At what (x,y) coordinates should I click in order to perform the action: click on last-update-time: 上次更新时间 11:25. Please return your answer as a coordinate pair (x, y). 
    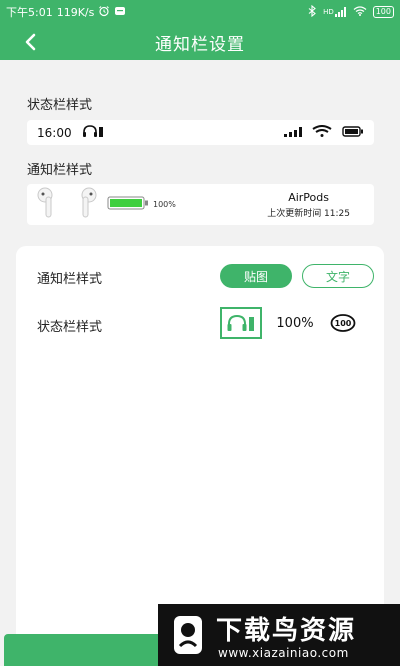
    Looking at the image, I should click on (308, 213).